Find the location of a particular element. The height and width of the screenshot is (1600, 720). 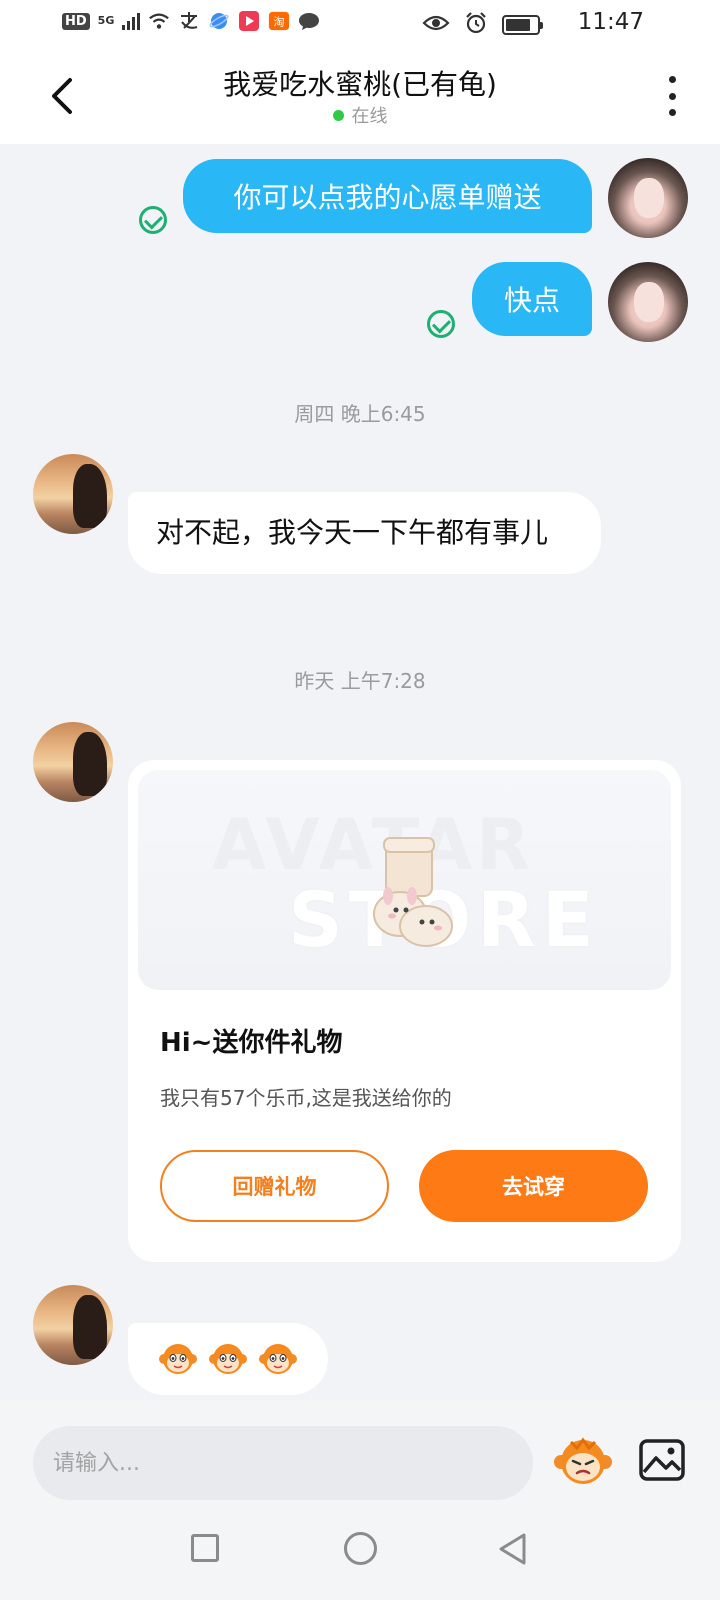

clock: 11:47 is located at coordinates (610, 22).